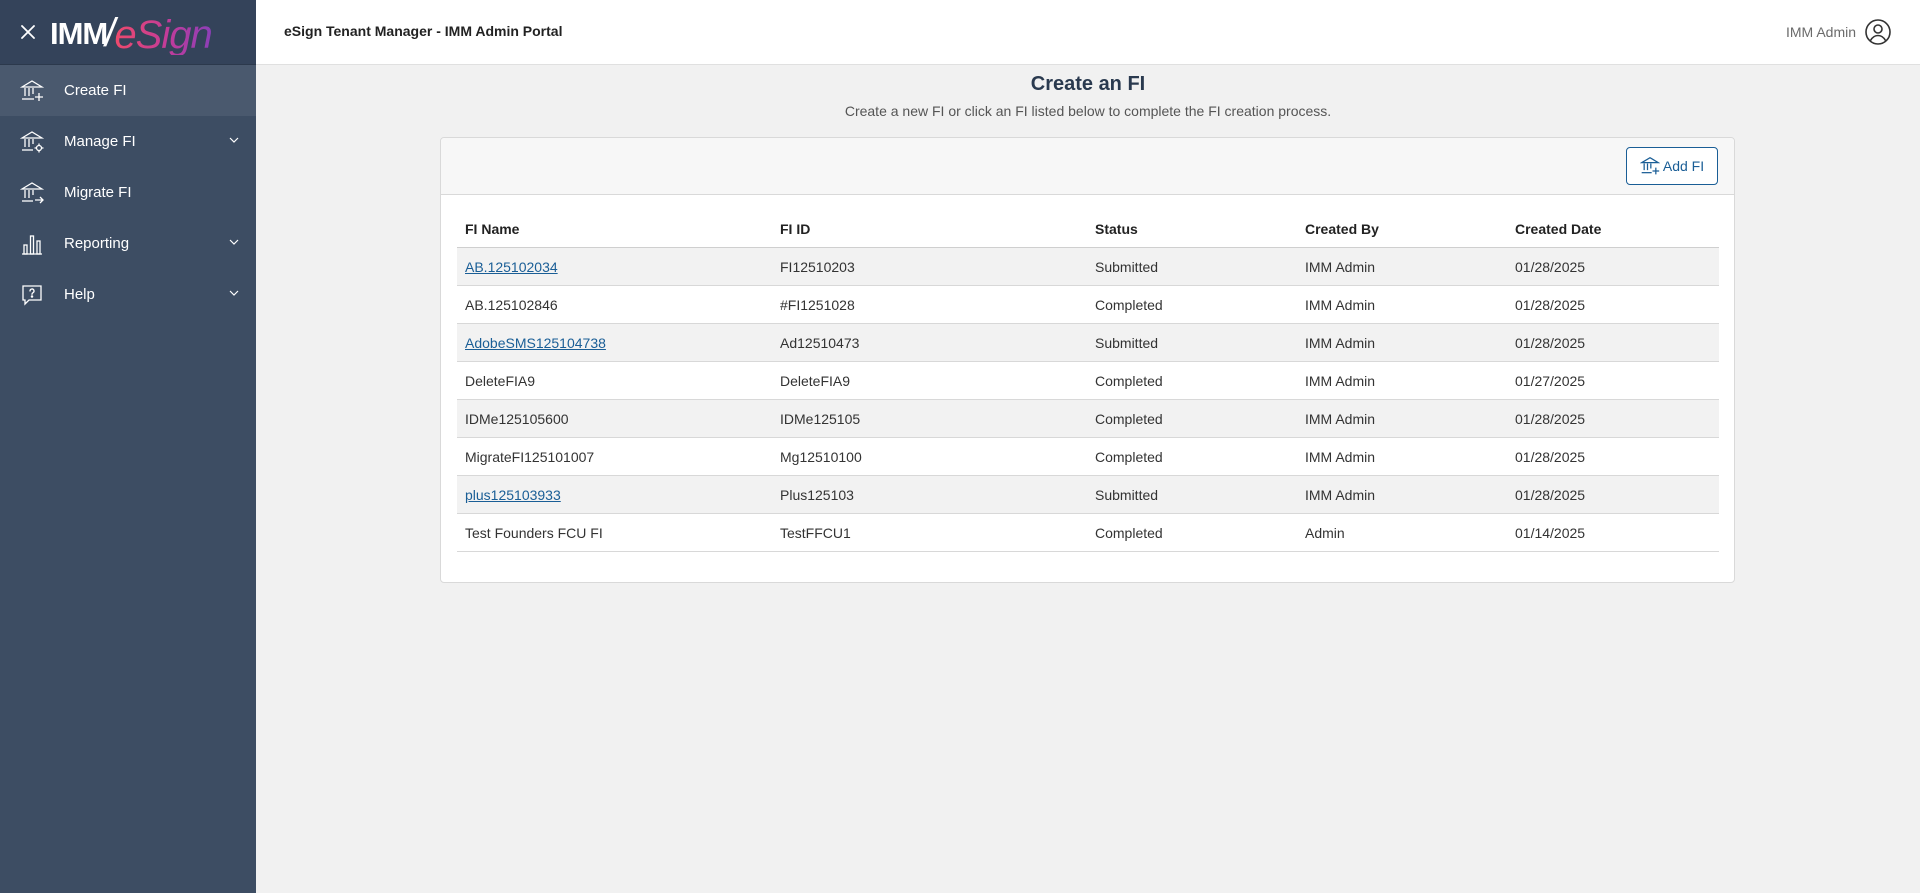 The image size is (1920, 893). I want to click on column-header-created-by: Created By, so click(1402, 229).